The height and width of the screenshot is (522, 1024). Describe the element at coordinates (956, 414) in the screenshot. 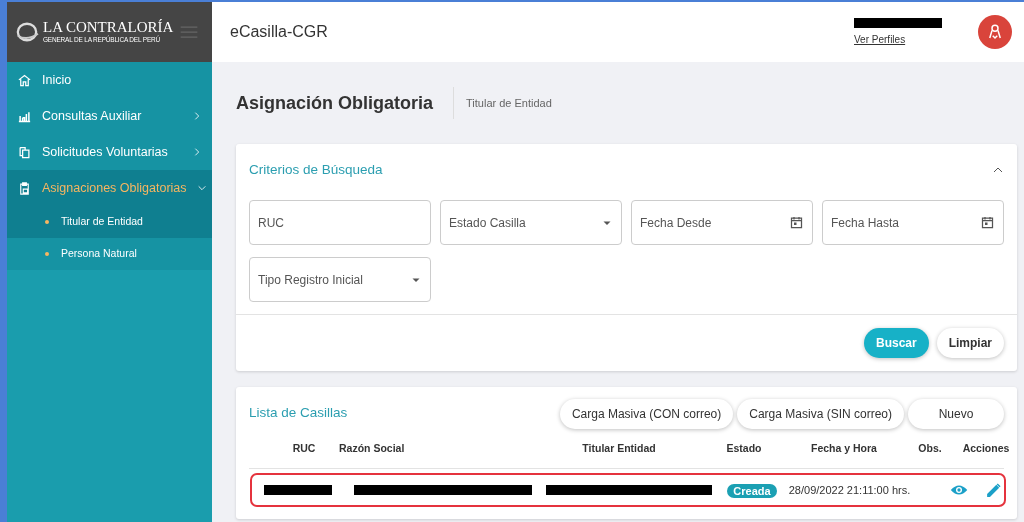

I see `new-button: Nuevo` at that location.